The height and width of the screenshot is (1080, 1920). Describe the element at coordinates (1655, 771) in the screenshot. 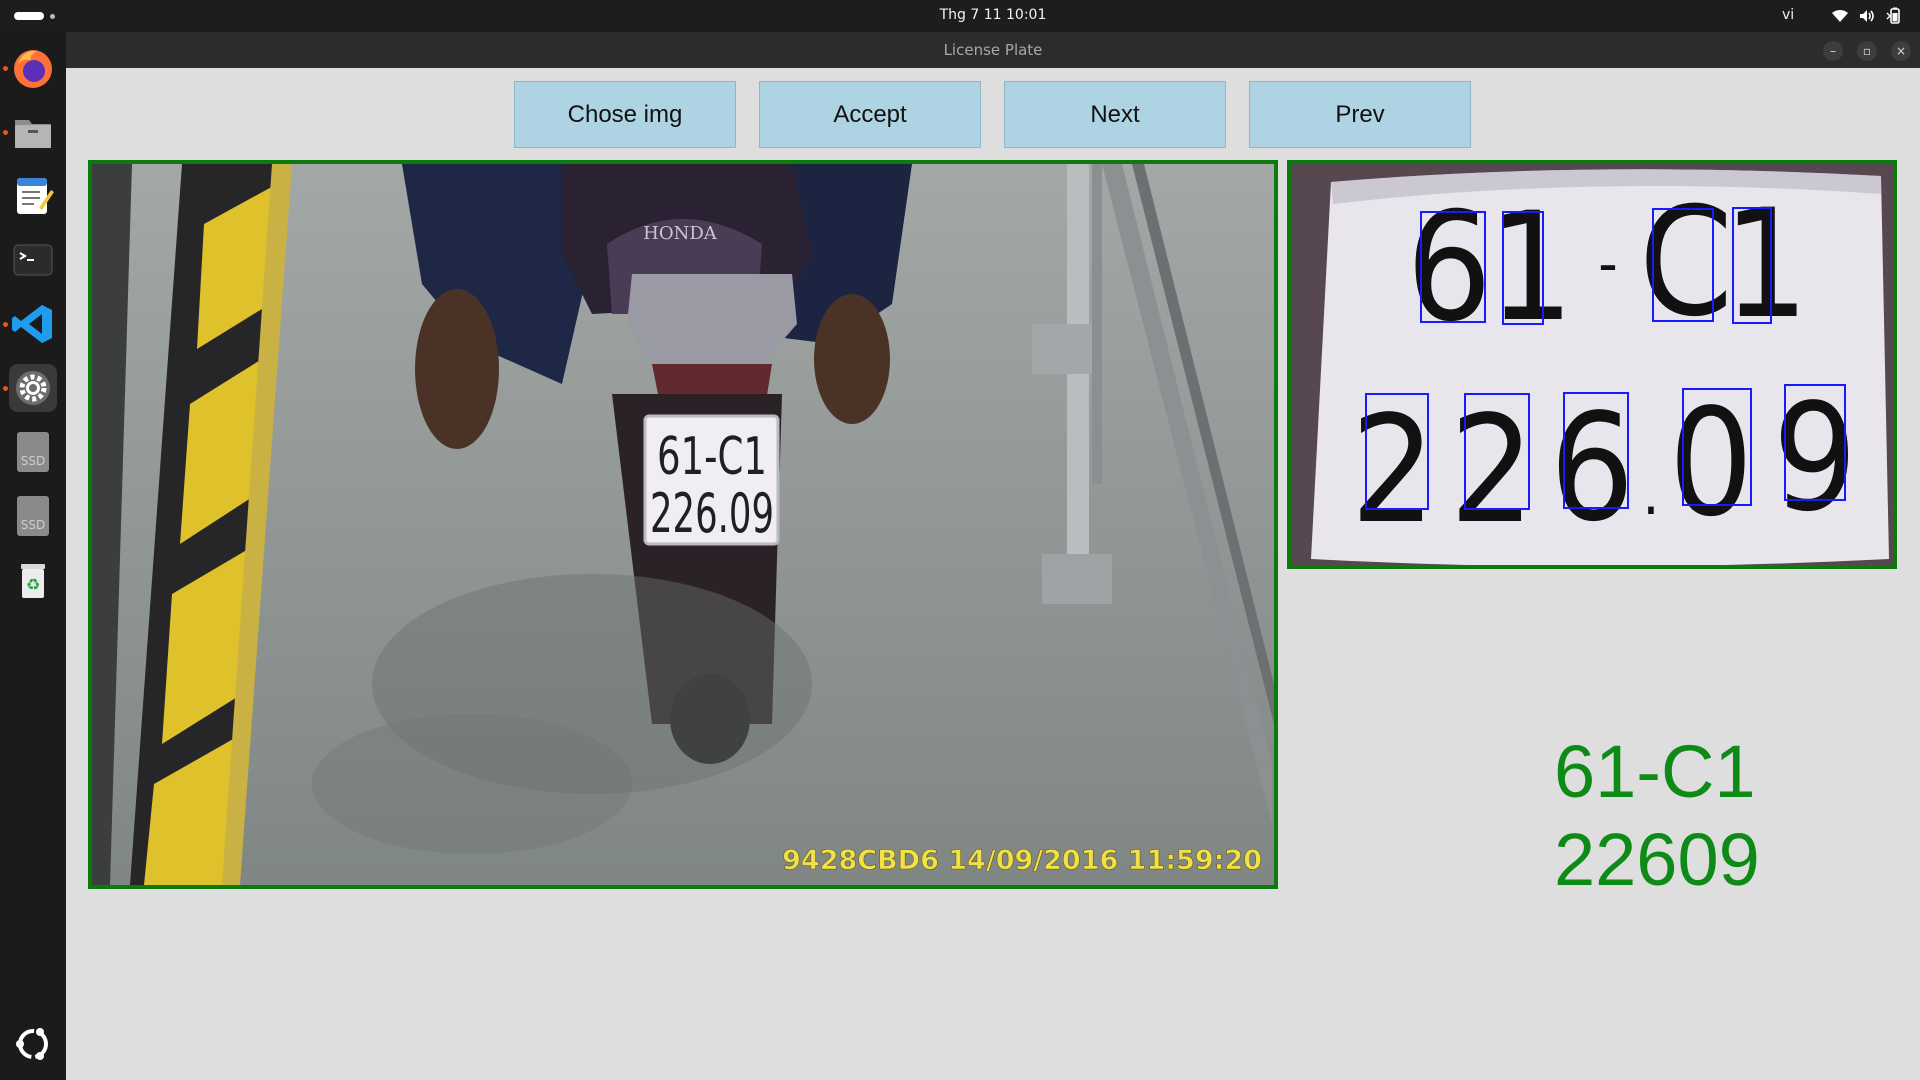

I see `result-line1: 61-C1` at that location.